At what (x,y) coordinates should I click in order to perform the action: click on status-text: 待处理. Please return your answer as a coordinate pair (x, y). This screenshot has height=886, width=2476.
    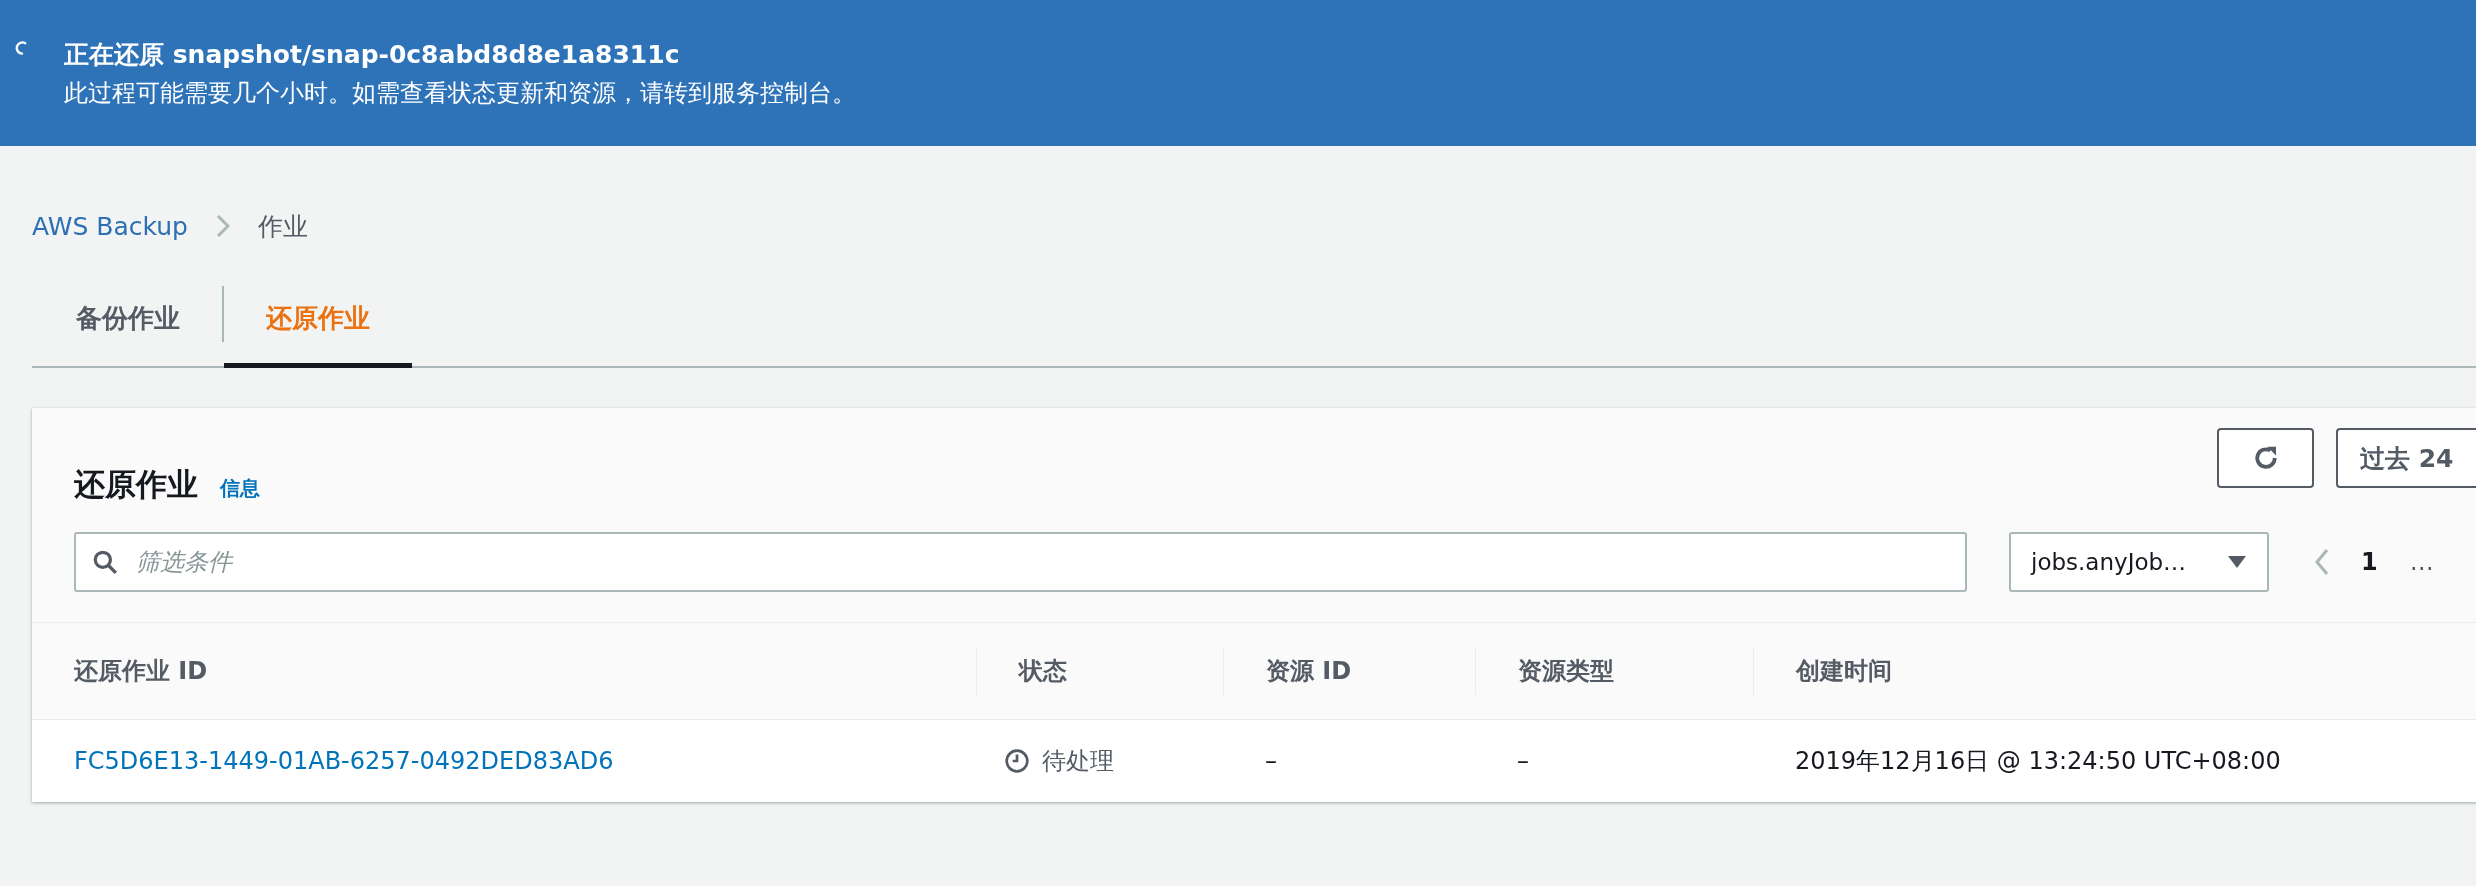
    Looking at the image, I should click on (1078, 761).